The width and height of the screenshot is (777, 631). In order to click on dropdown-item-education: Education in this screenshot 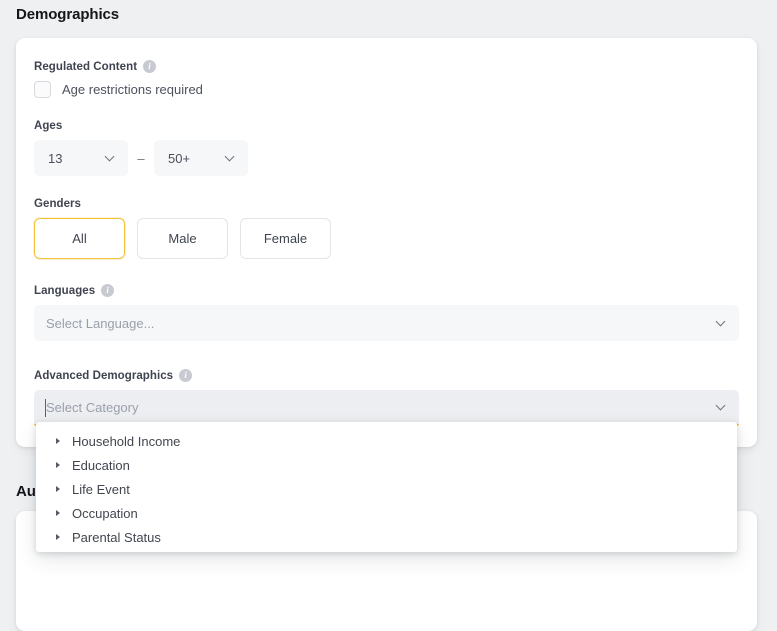, I will do `click(386, 465)`.